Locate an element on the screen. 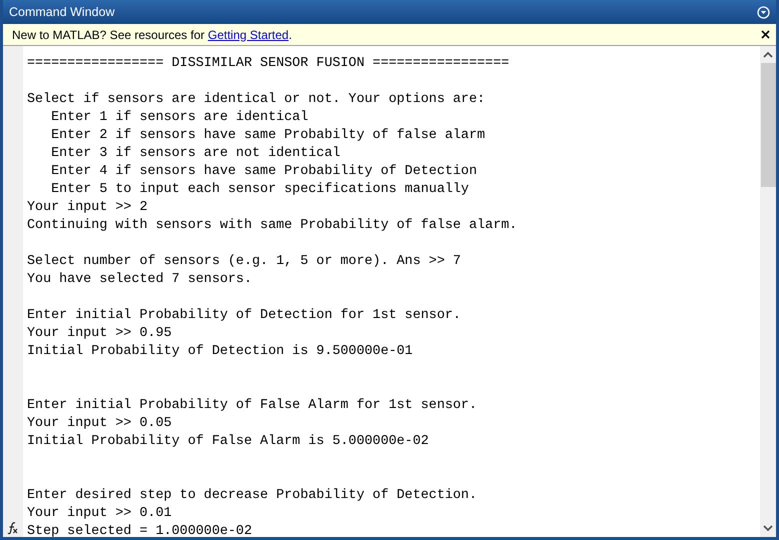 The width and height of the screenshot is (779, 540). scroll-down-icon is located at coordinates (768, 528).